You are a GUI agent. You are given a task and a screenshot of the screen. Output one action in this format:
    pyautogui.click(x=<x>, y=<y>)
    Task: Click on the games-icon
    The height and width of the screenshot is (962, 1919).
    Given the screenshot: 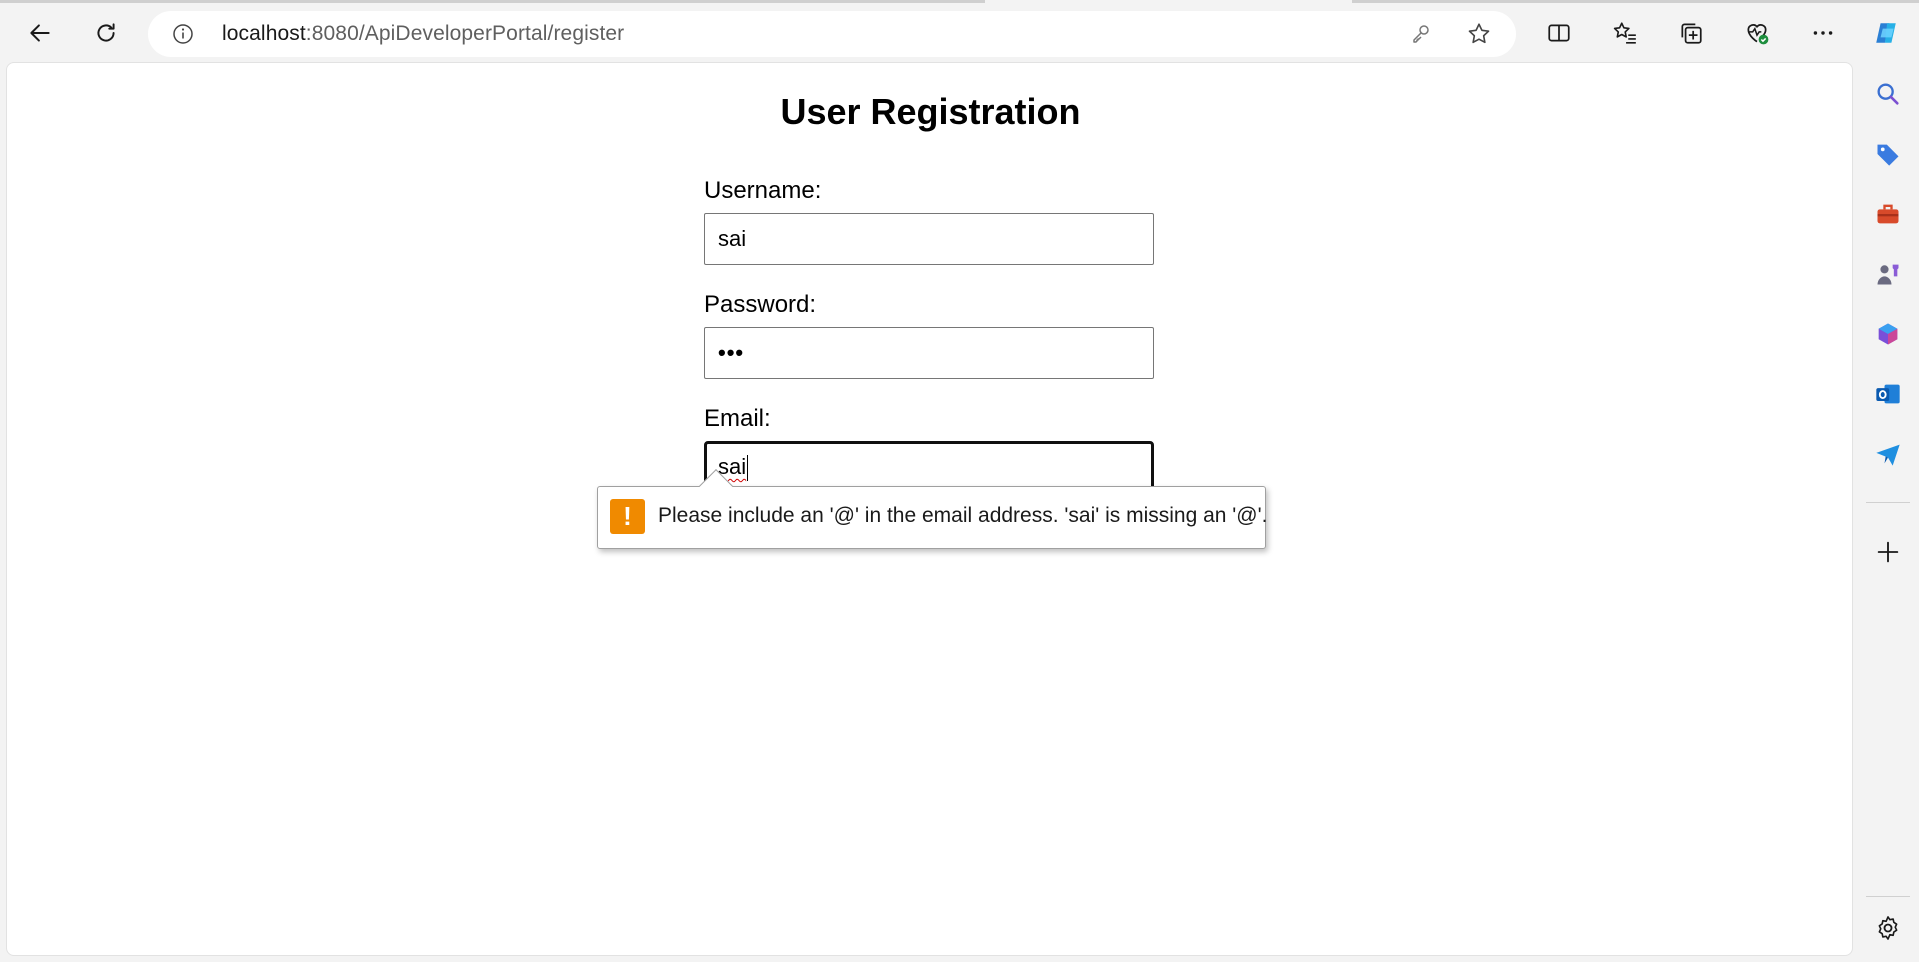 What is the action you would take?
    pyautogui.click(x=1888, y=274)
    